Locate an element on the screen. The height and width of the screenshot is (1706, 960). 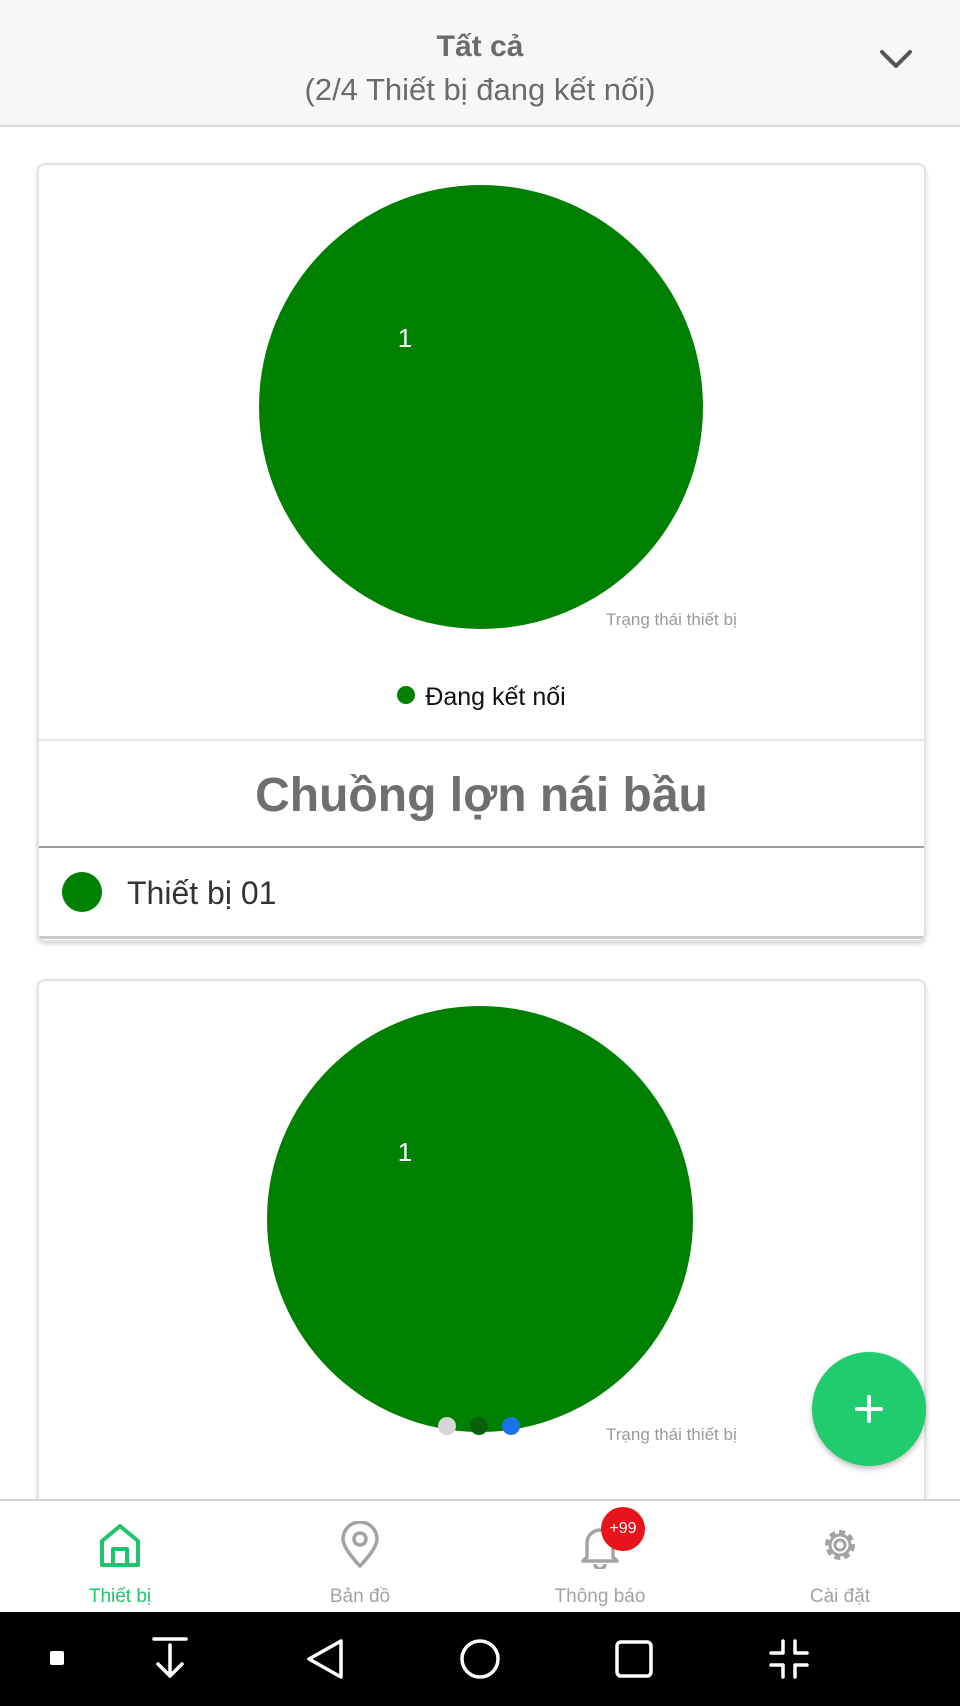
add-button is located at coordinates (869, 1409).